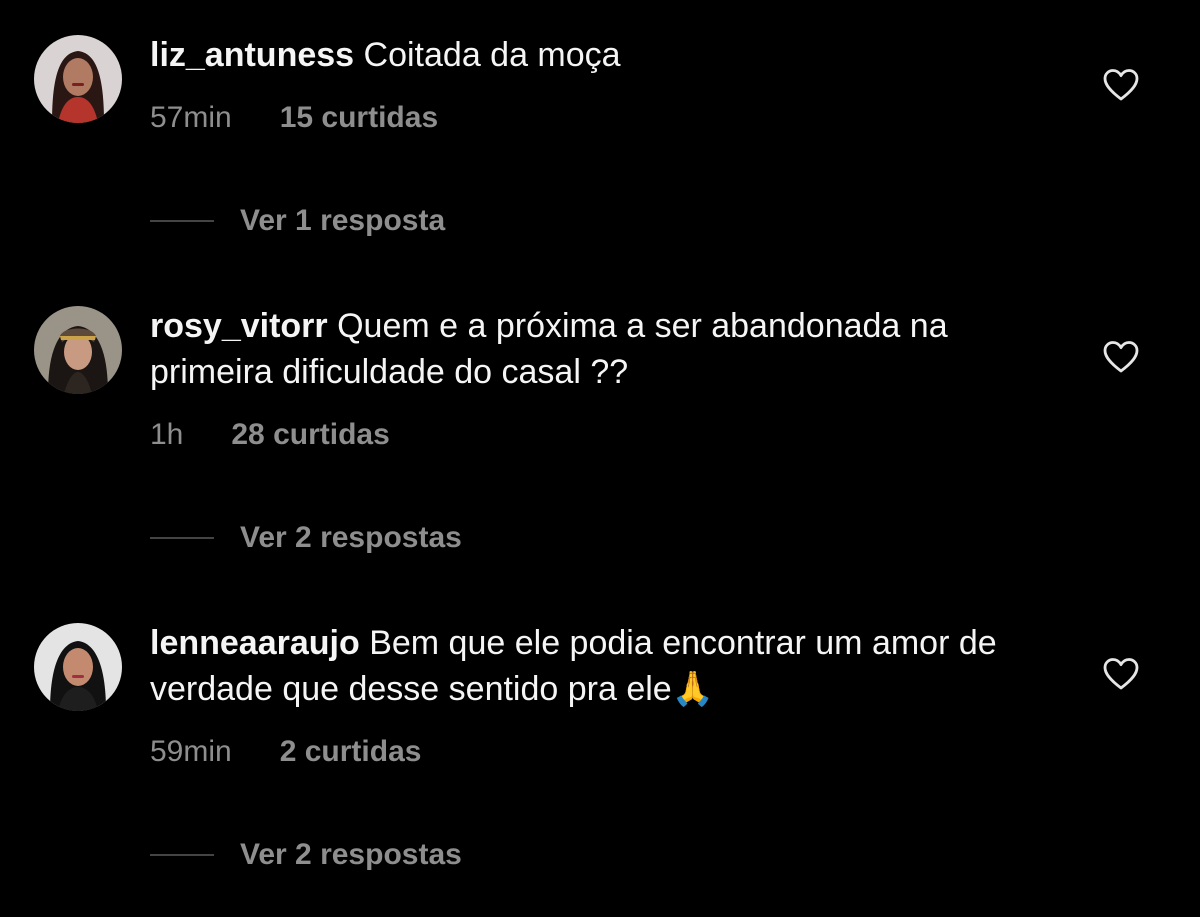 The height and width of the screenshot is (917, 1200). Describe the element at coordinates (182, 855) in the screenshot. I see `replies-divider` at that location.